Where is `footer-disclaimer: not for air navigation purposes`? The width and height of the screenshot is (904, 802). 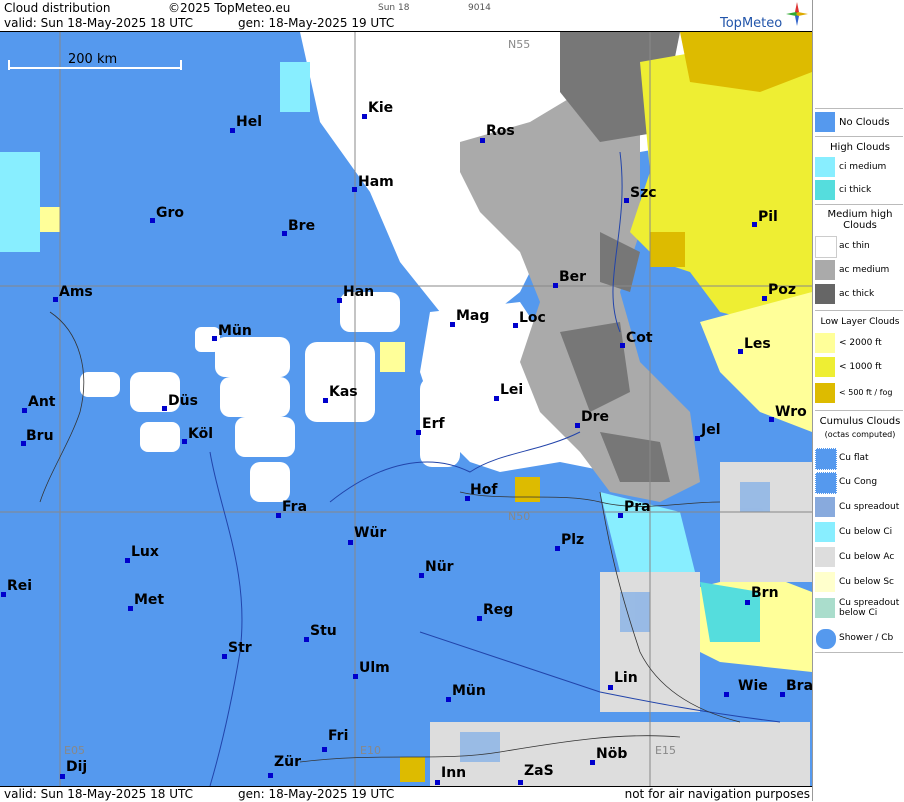 footer-disclaimer: not for air navigation purposes is located at coordinates (717, 794).